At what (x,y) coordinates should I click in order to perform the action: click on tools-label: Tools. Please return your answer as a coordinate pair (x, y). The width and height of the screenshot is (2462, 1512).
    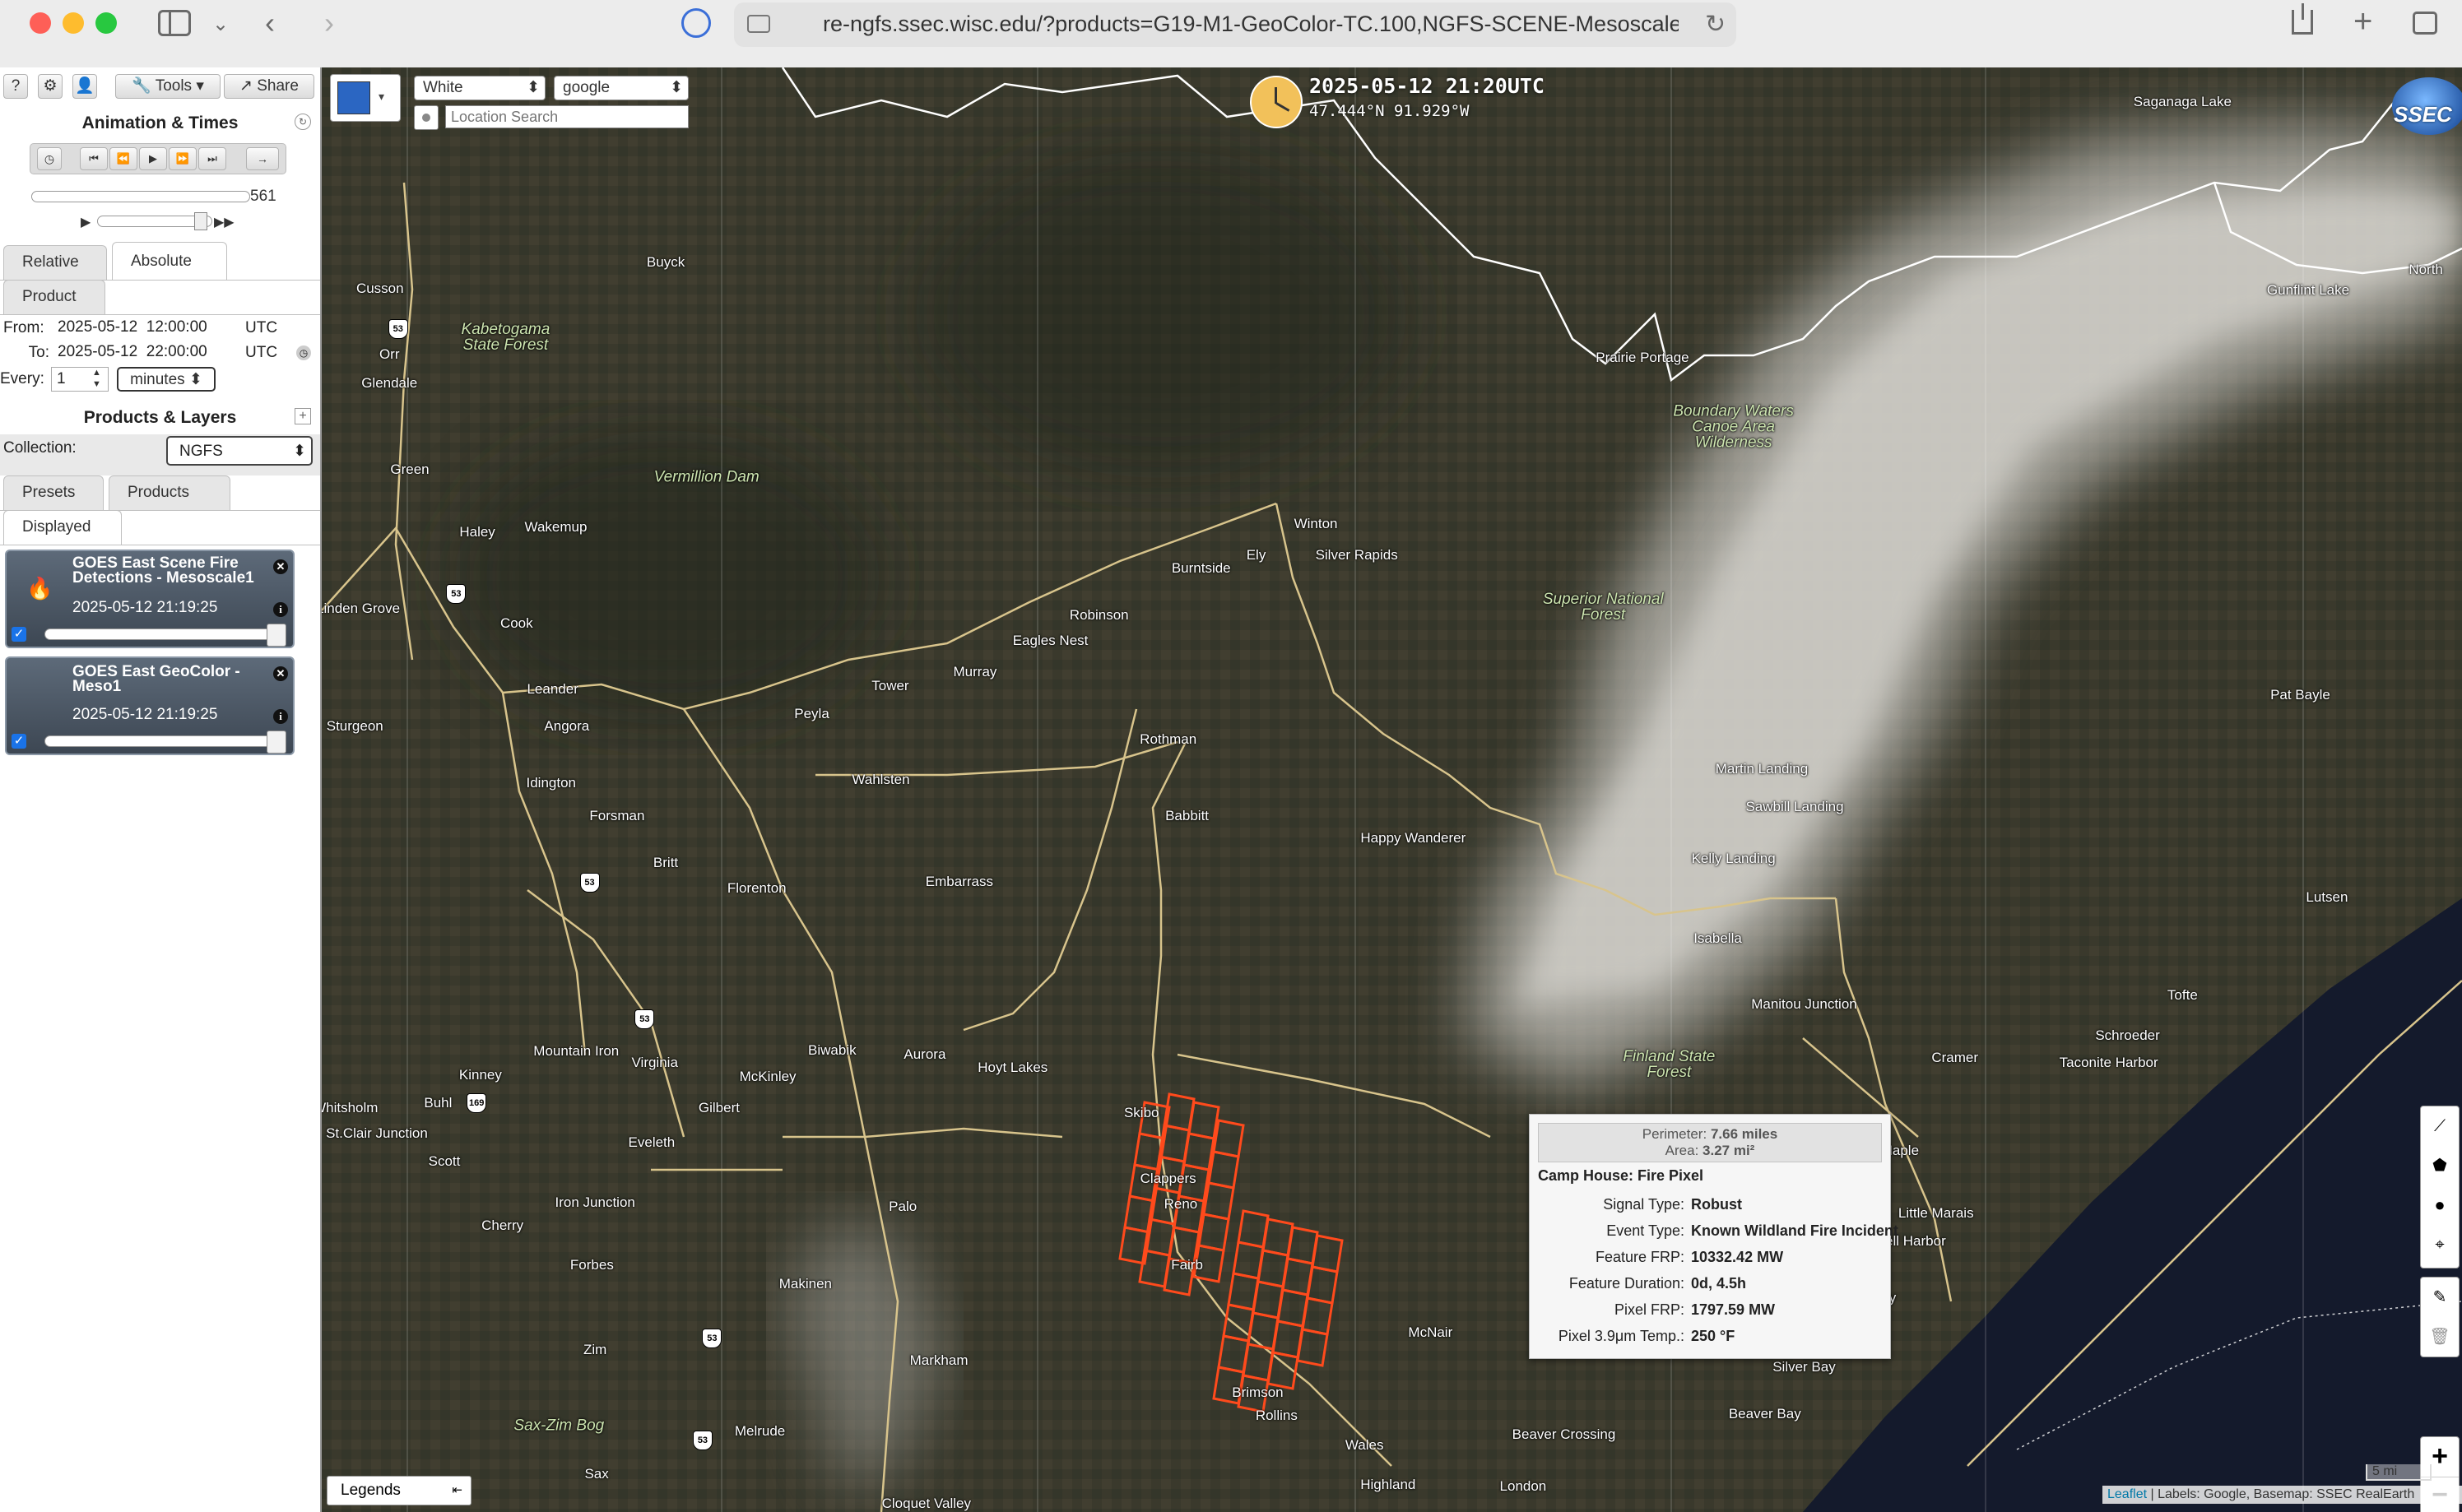
    Looking at the image, I should click on (174, 86).